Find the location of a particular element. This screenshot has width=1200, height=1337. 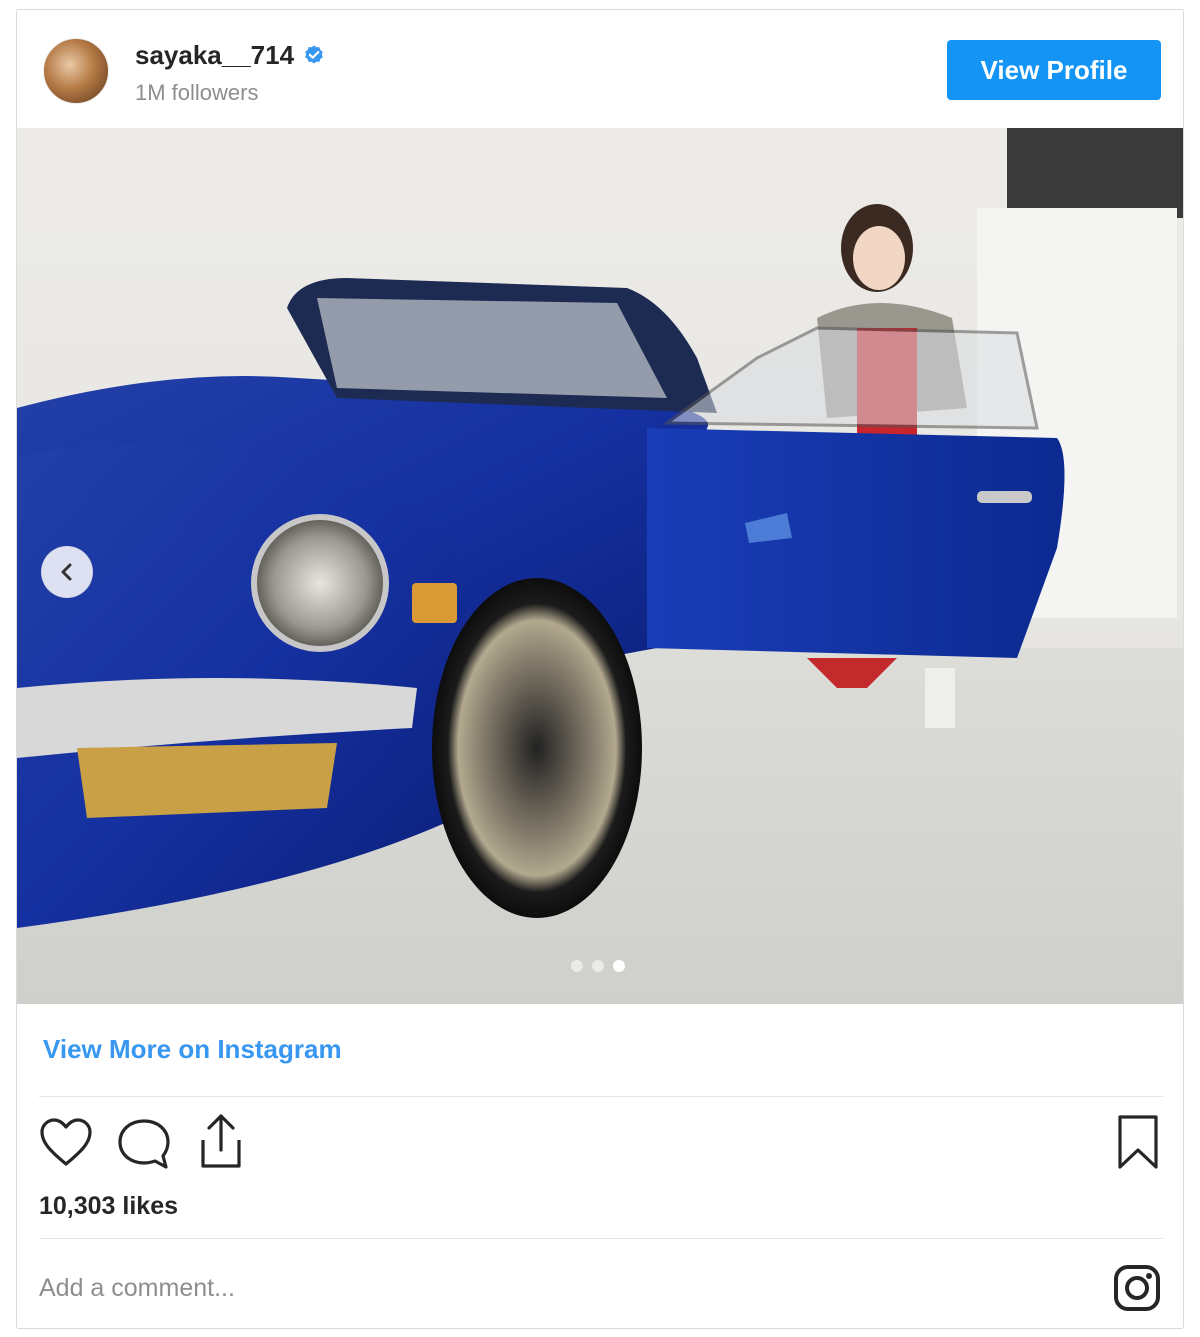

verified-badge-icon is located at coordinates (314, 54).